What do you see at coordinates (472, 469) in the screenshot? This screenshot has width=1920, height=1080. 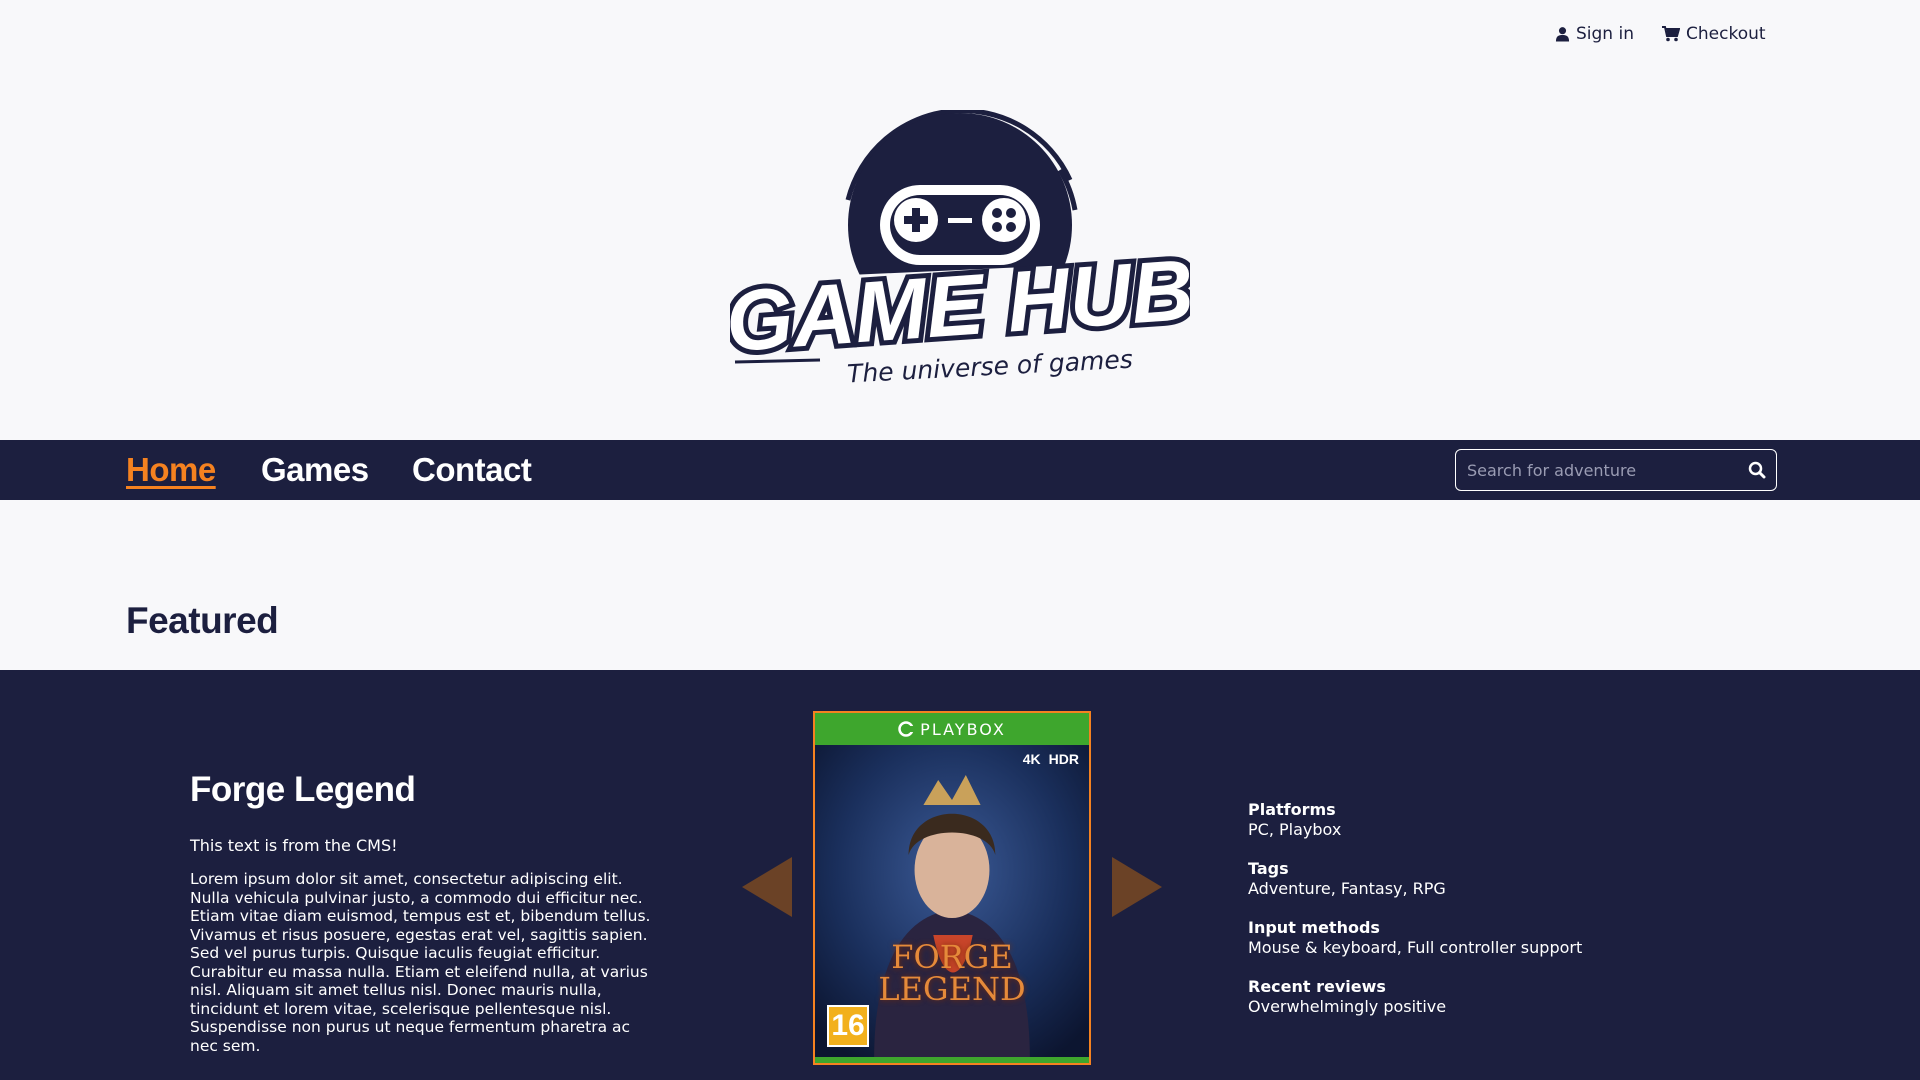 I see `nav-contact: Contact` at bounding box center [472, 469].